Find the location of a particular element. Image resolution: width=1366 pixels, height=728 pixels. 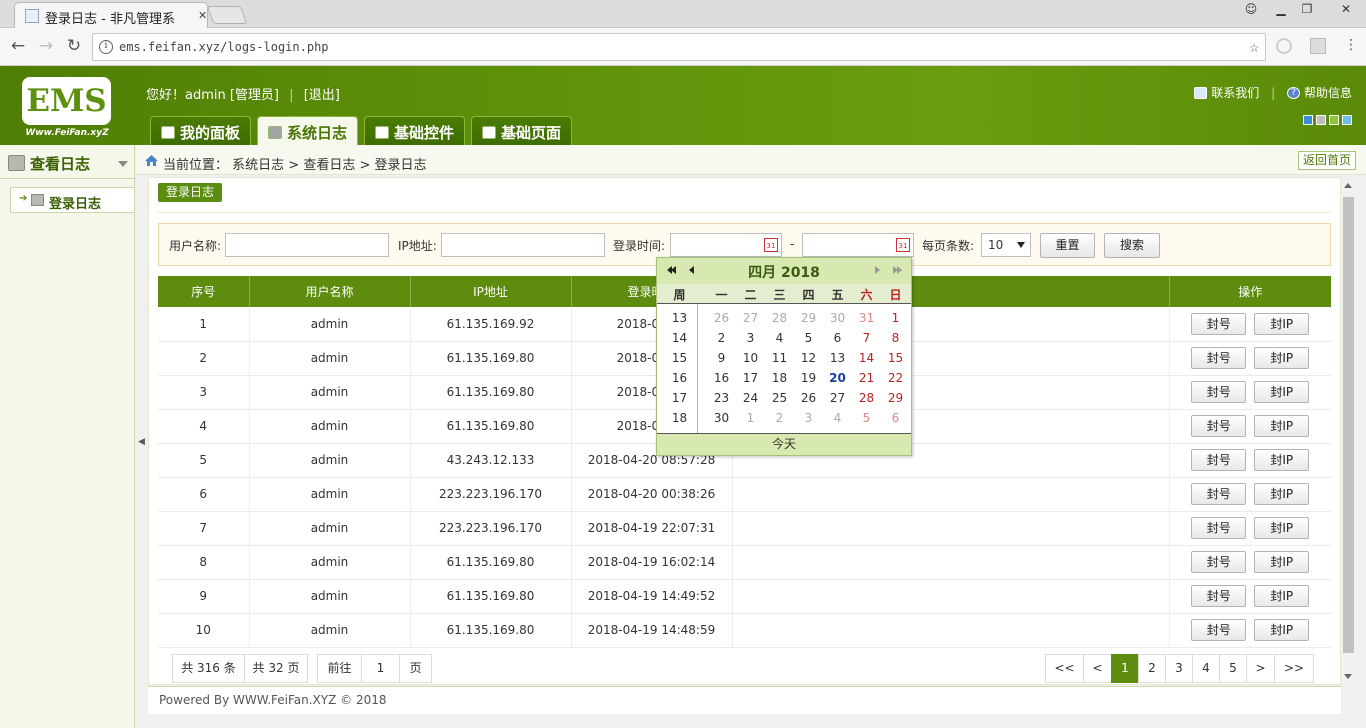

calendar-day: 23 is located at coordinates (721, 398).